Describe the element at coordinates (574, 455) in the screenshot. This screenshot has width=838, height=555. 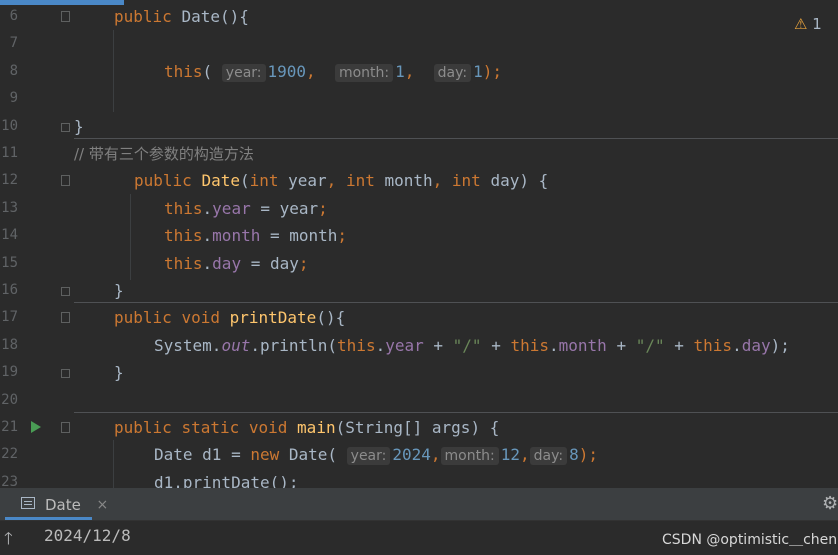
I see `code-token: 8` at that location.